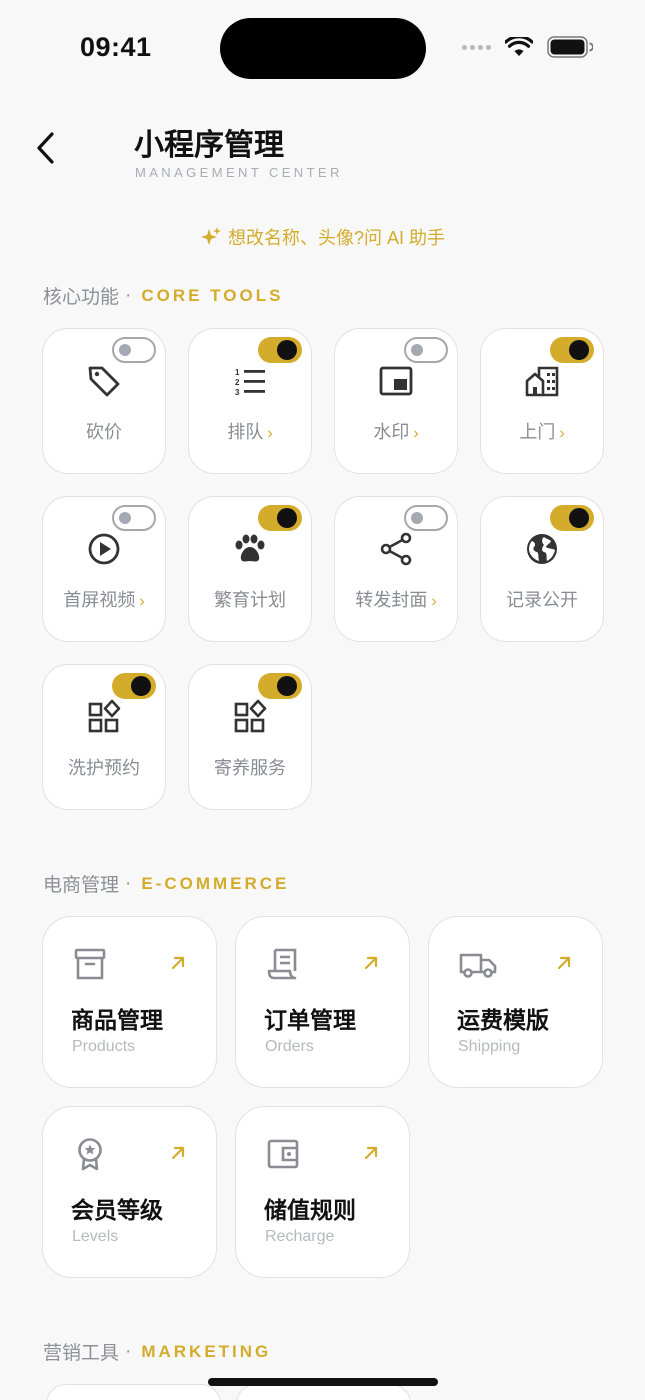 This screenshot has height=1400, width=645. Describe the element at coordinates (515, 1002) in the screenshot. I see `card-shipping: 运费模版 Shipping` at that location.